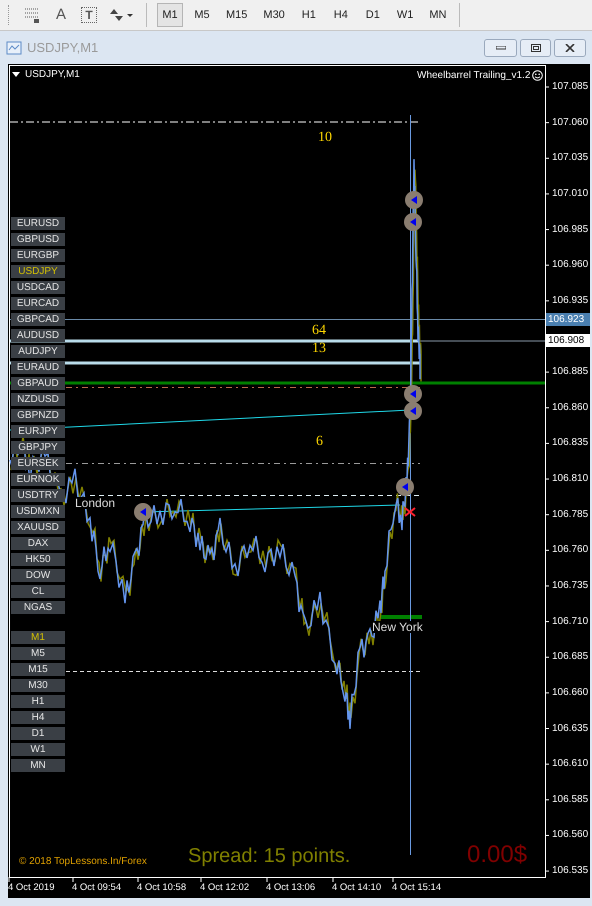  I want to click on price-axis-label: 106.585, so click(570, 799).